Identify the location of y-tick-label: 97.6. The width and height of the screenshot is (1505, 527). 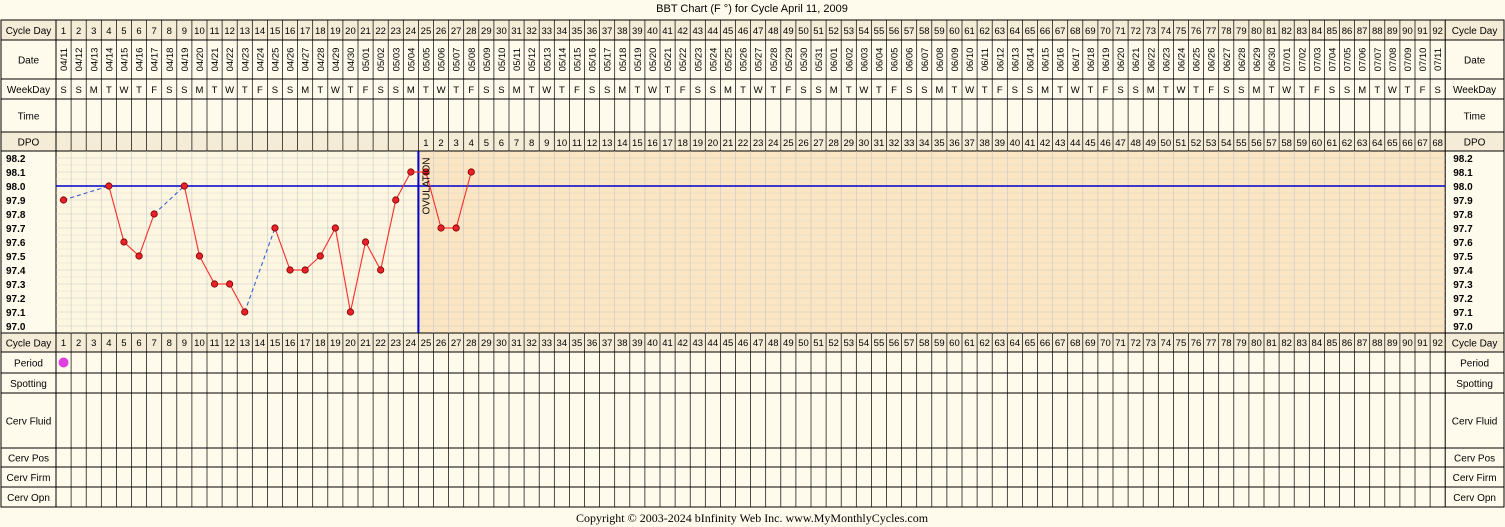
(16, 243).